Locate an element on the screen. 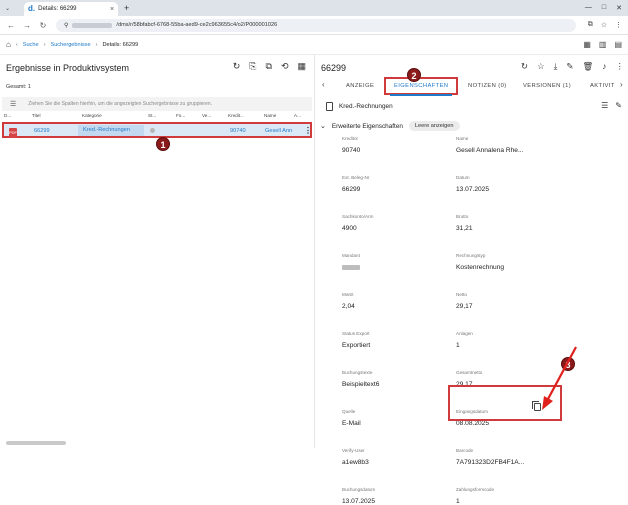 The height and width of the screenshot is (505, 628). favorite-star-icon: ☆ is located at coordinates (541, 66).